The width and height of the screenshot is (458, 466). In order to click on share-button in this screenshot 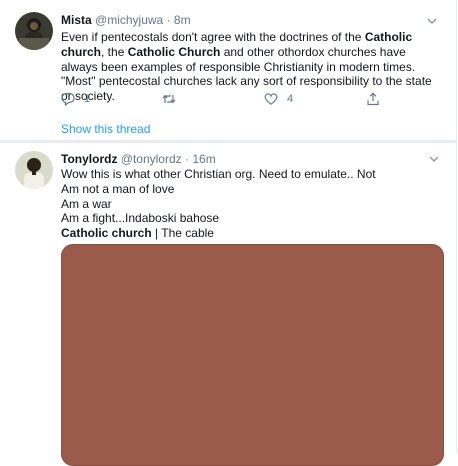, I will do `click(373, 99)`.